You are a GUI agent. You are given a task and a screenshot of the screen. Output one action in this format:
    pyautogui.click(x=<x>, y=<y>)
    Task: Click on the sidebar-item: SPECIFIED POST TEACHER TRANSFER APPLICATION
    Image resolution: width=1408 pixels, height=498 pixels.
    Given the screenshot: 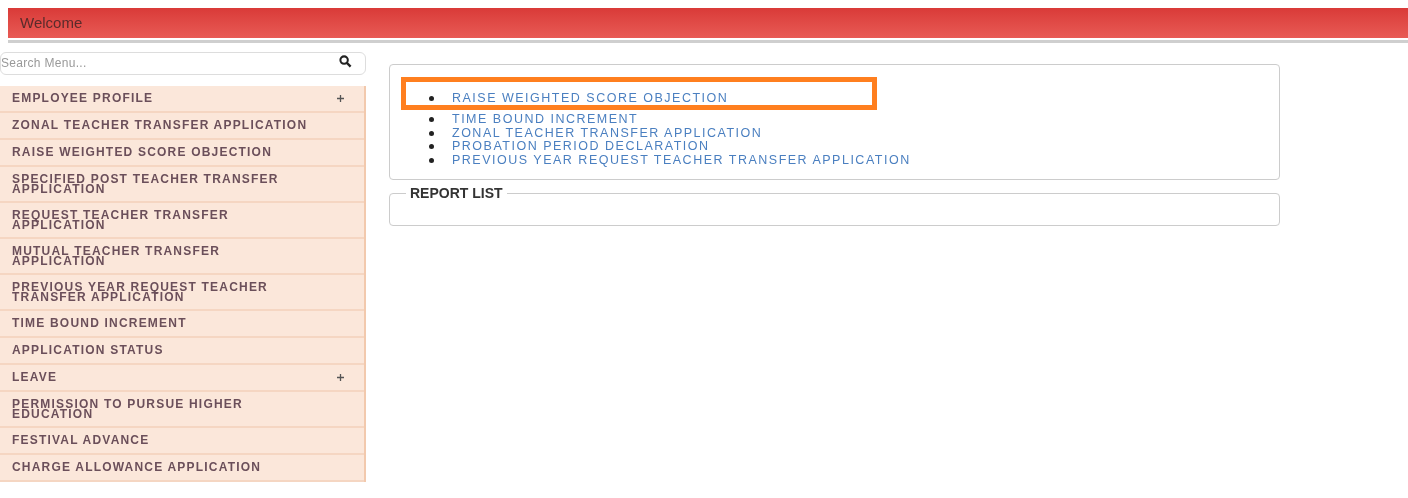 What is the action you would take?
    pyautogui.click(x=182, y=184)
    